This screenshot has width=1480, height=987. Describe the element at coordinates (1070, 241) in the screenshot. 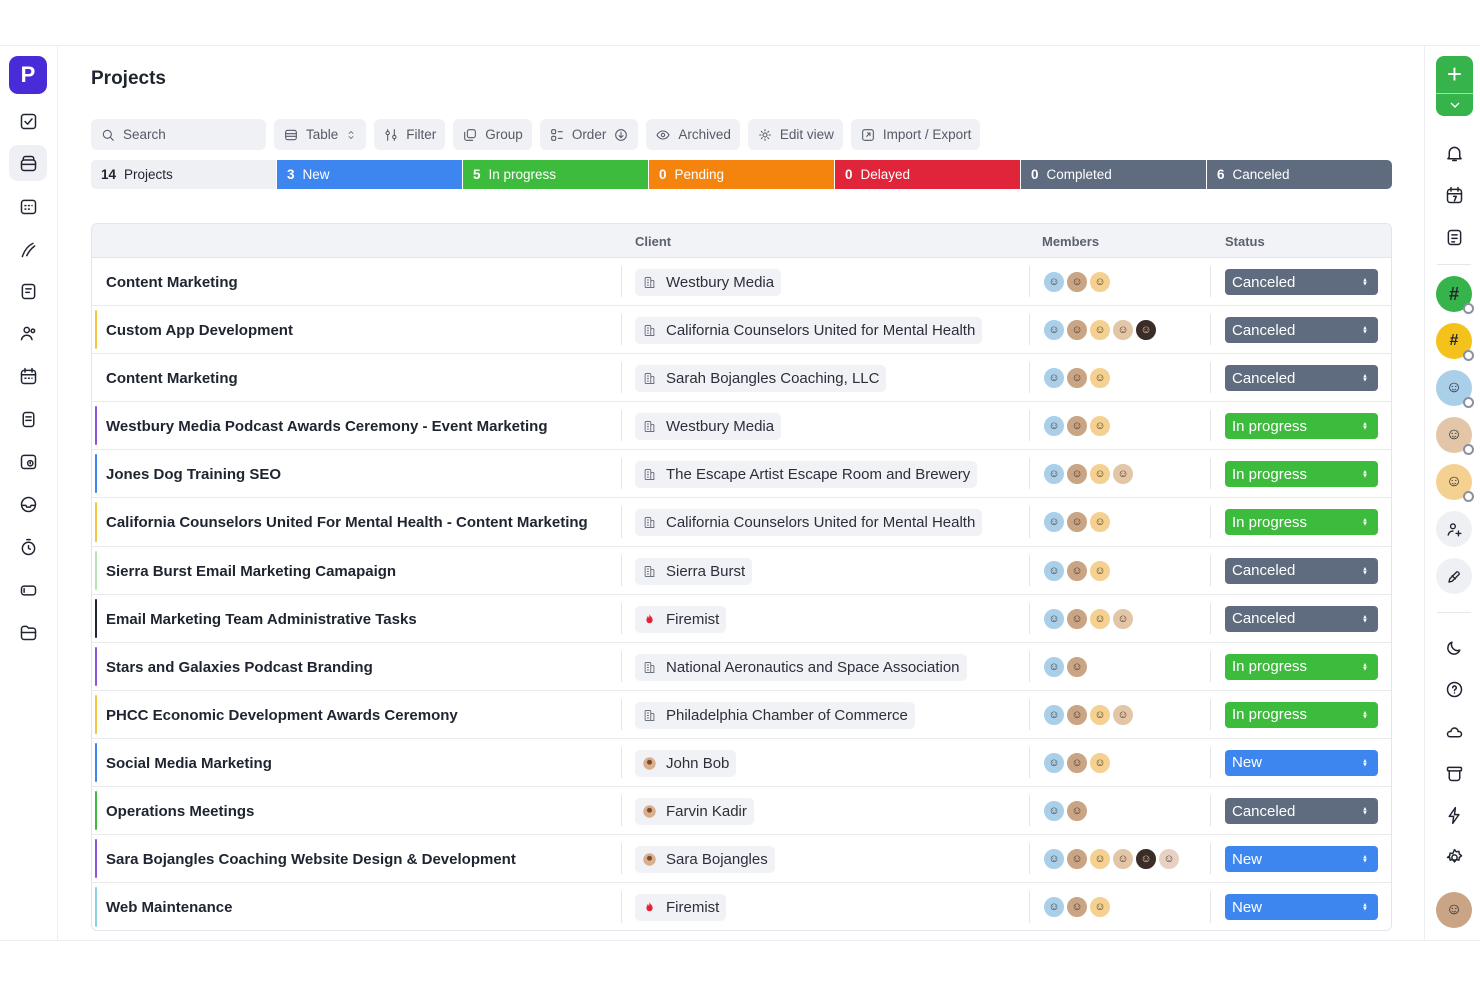

I see `column-header-members: Members` at that location.